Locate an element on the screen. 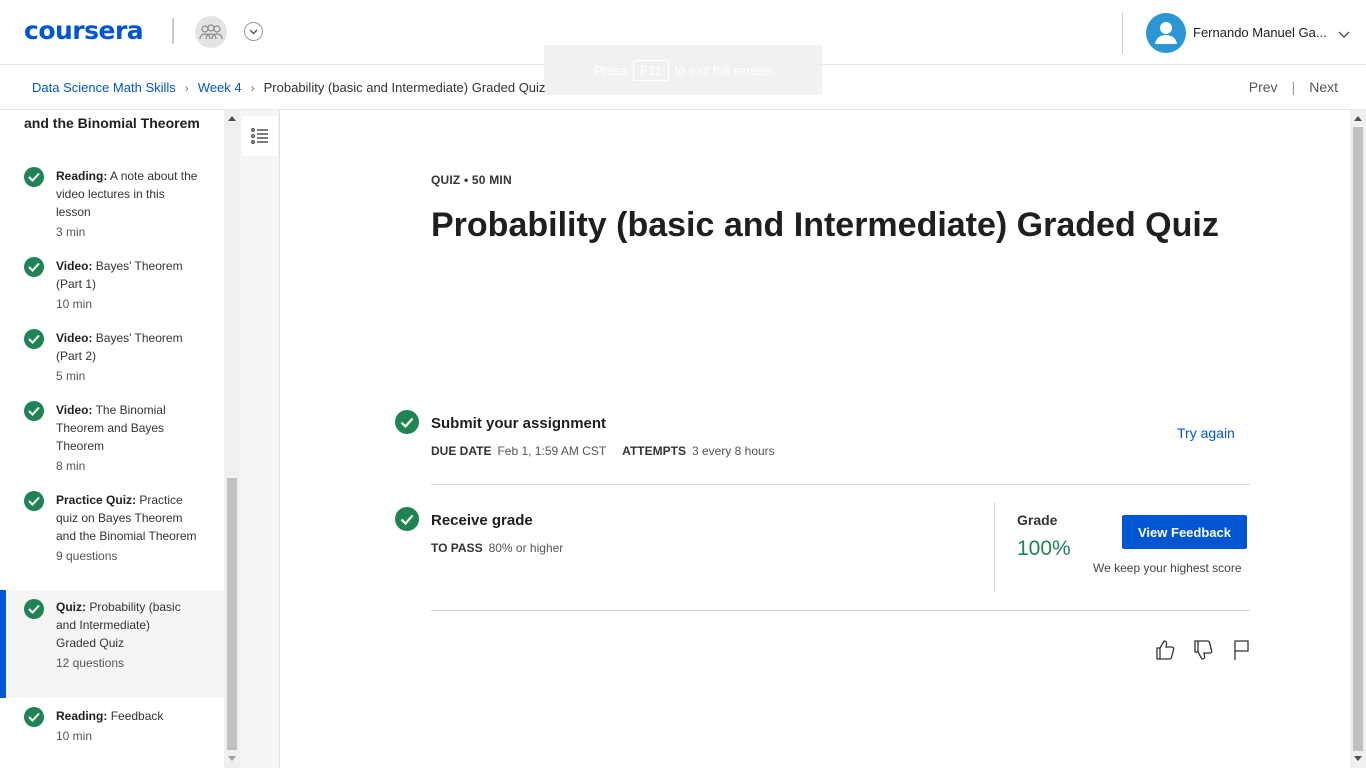 This screenshot has height=768, width=1366. active-indicator is located at coordinates (3, 644).